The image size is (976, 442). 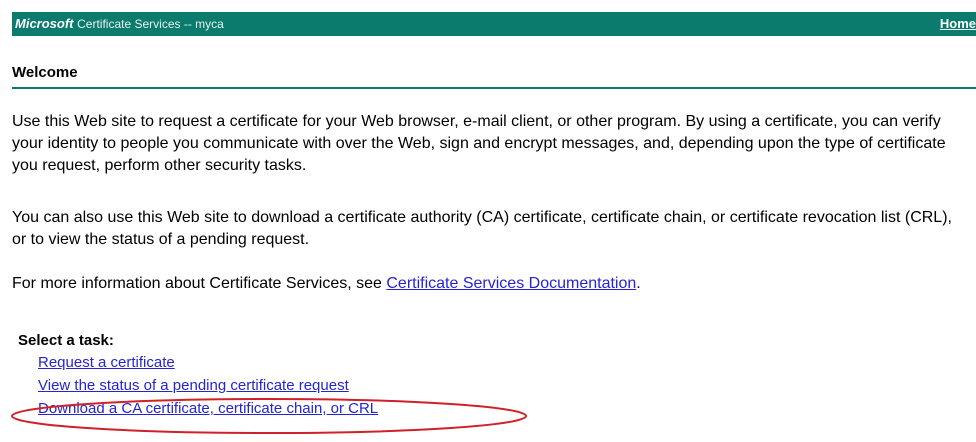 What do you see at coordinates (45, 72) in the screenshot?
I see `page-title: Welcome` at bounding box center [45, 72].